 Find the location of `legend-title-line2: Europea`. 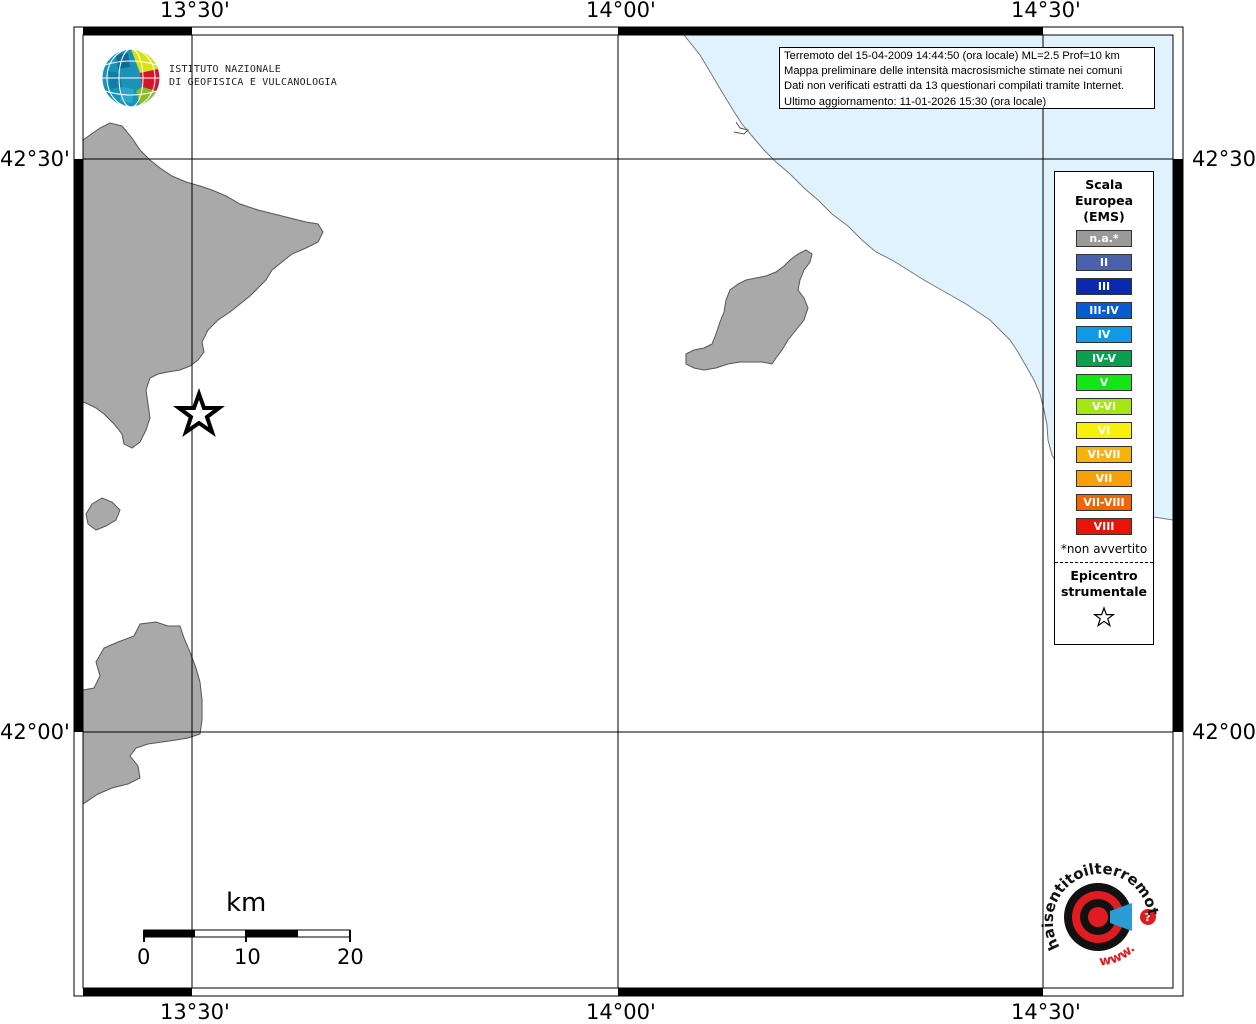

legend-title-line2: Europea is located at coordinates (1104, 200).